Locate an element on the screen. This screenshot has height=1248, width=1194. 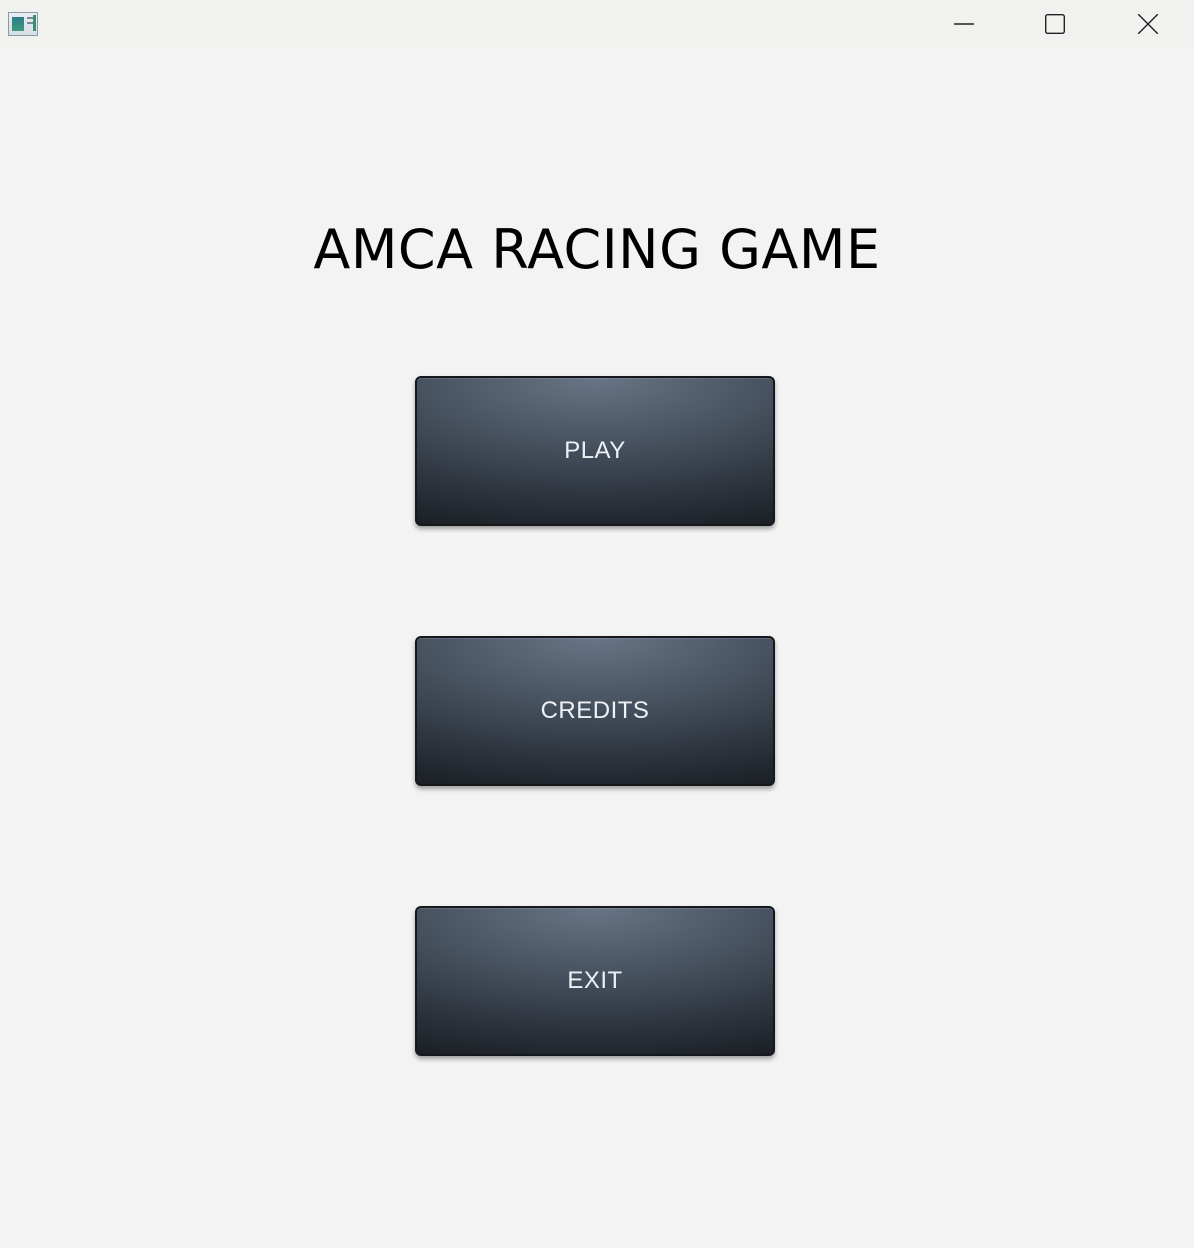
game-title: AMCA RACING GAME is located at coordinates (597, 249).